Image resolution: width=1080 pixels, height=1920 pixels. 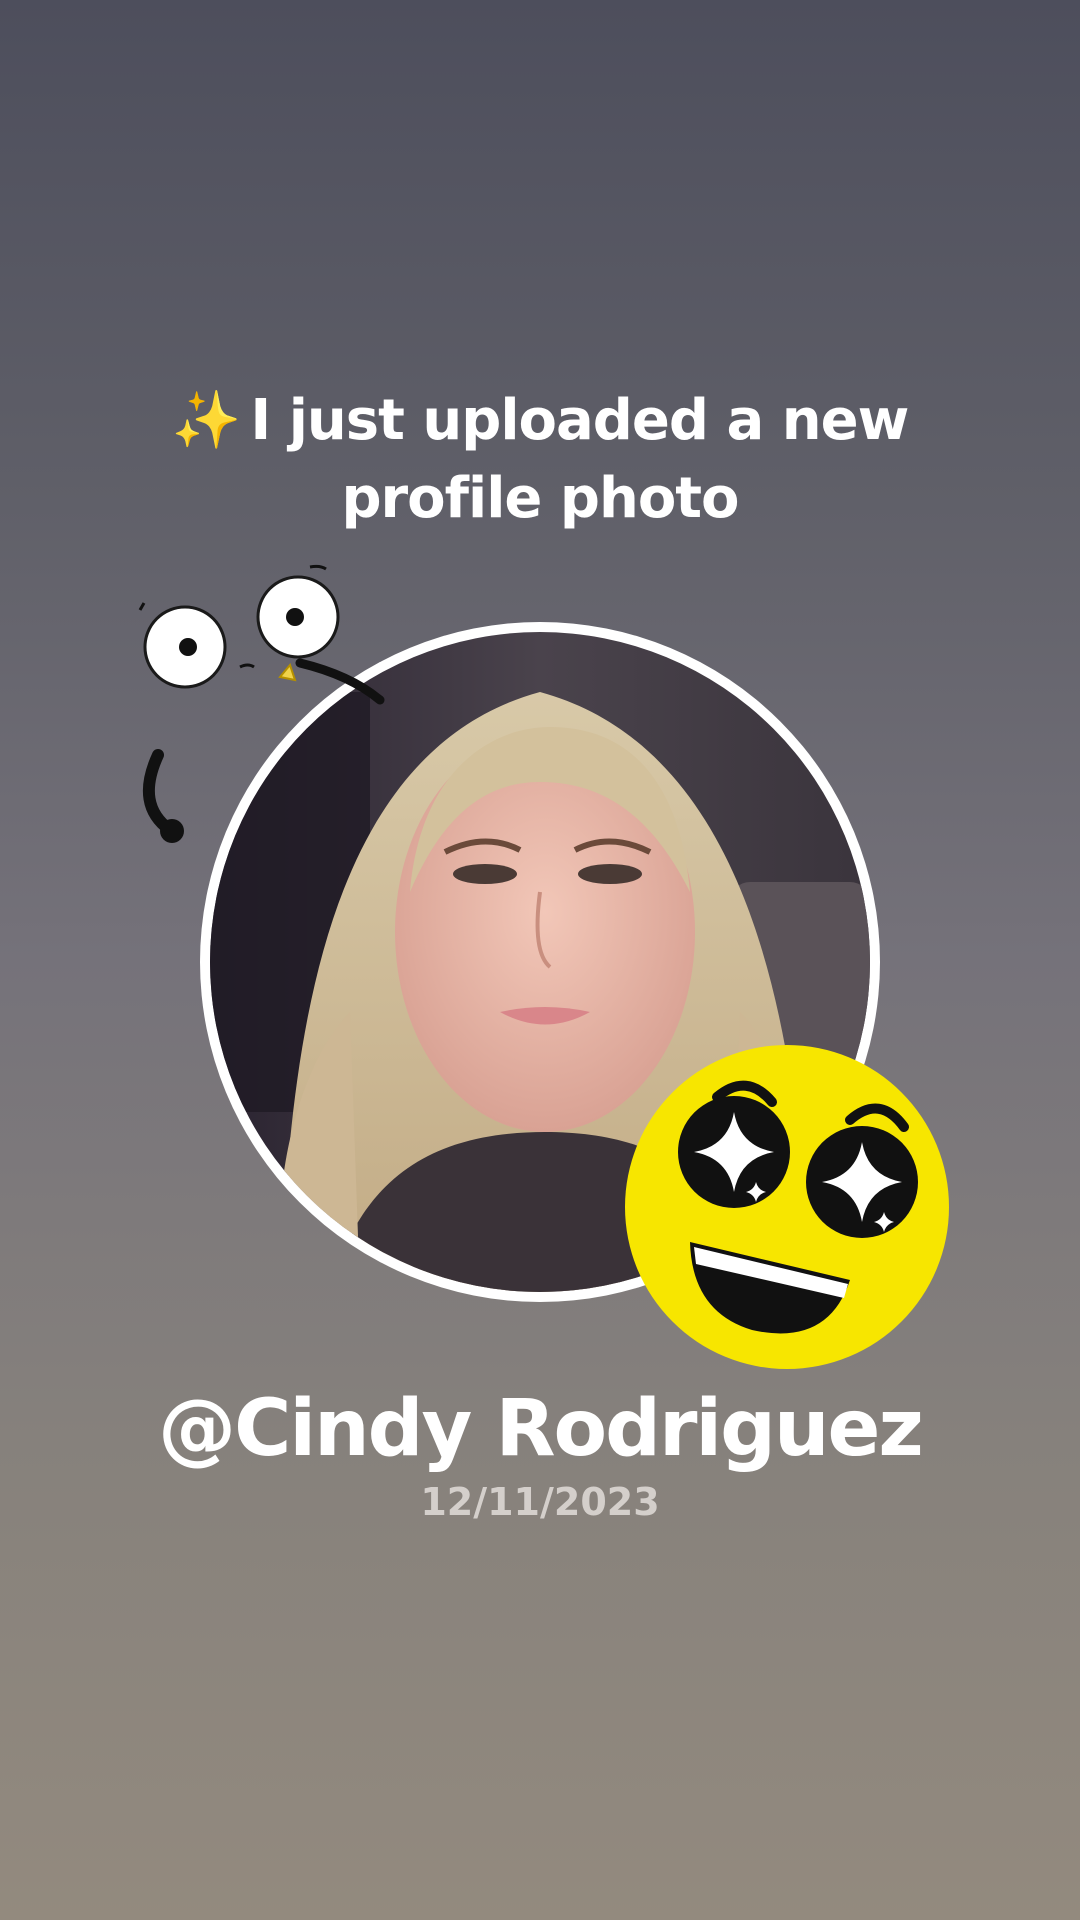 I want to click on googly-eyes-doodle-icon, so click(x=261, y=703).